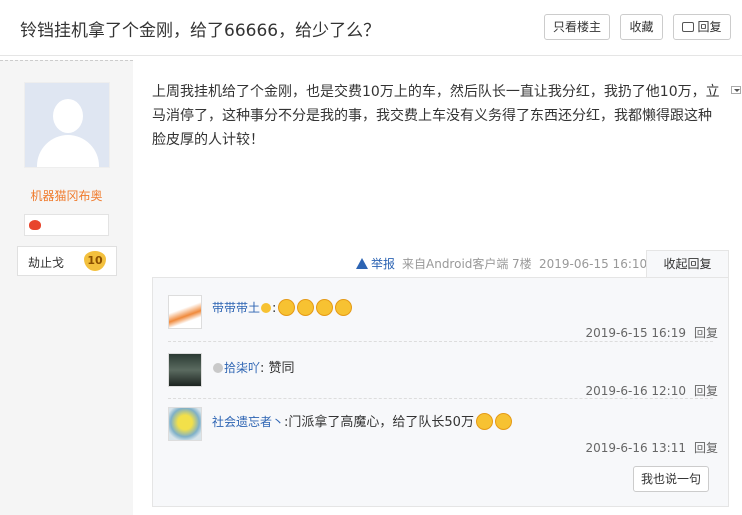  What do you see at coordinates (635, 333) in the screenshot?
I see `comment-time: 2019-6-15 16:19` at bounding box center [635, 333].